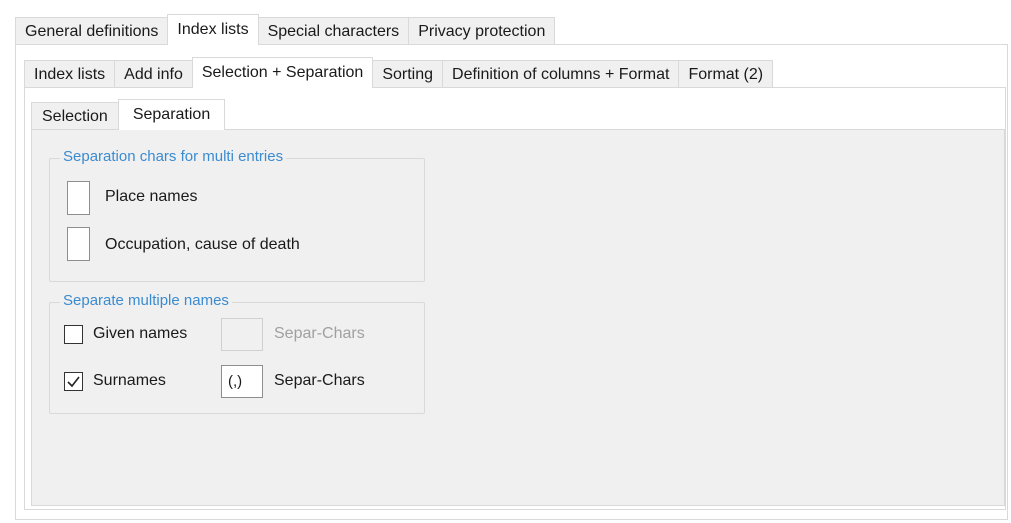 The image size is (1011, 523). What do you see at coordinates (237, 215) in the screenshot?
I see `multi-entries-group: Separation chars for multi entries` at bounding box center [237, 215].